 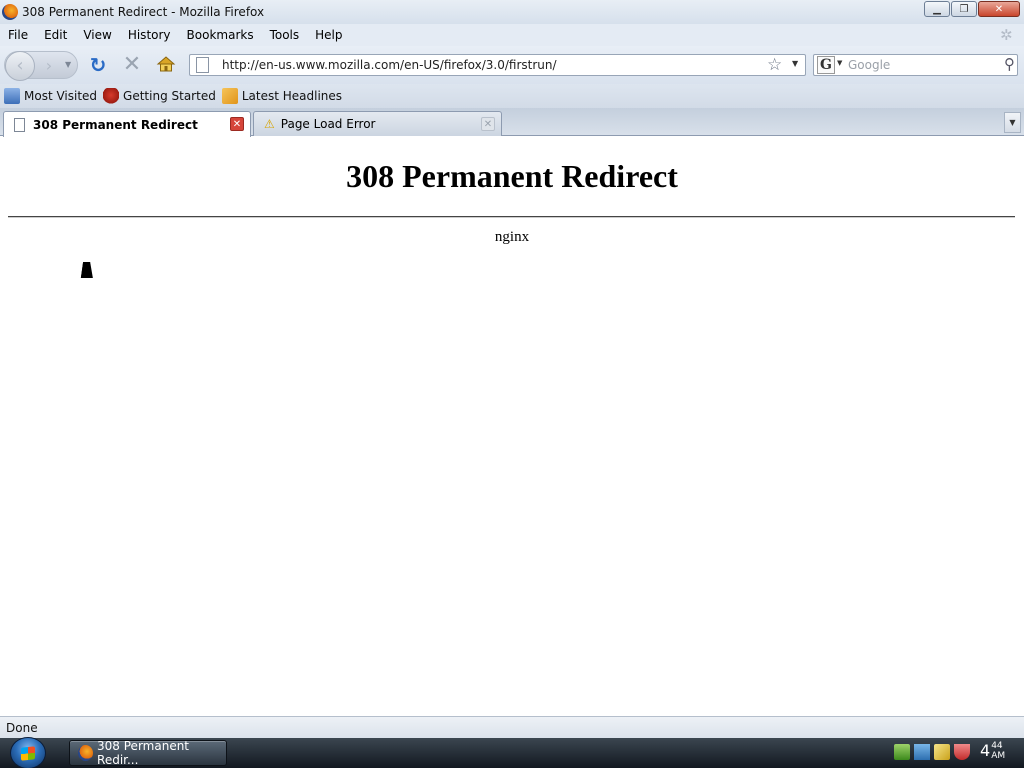 I want to click on wizard-icon, so click(x=942, y=752).